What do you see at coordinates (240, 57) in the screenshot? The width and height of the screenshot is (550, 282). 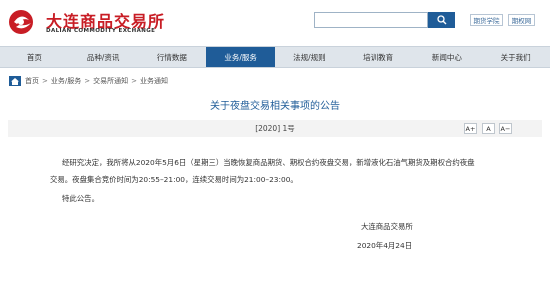 I see `nav-item-business-services: 业务/服务` at bounding box center [240, 57].